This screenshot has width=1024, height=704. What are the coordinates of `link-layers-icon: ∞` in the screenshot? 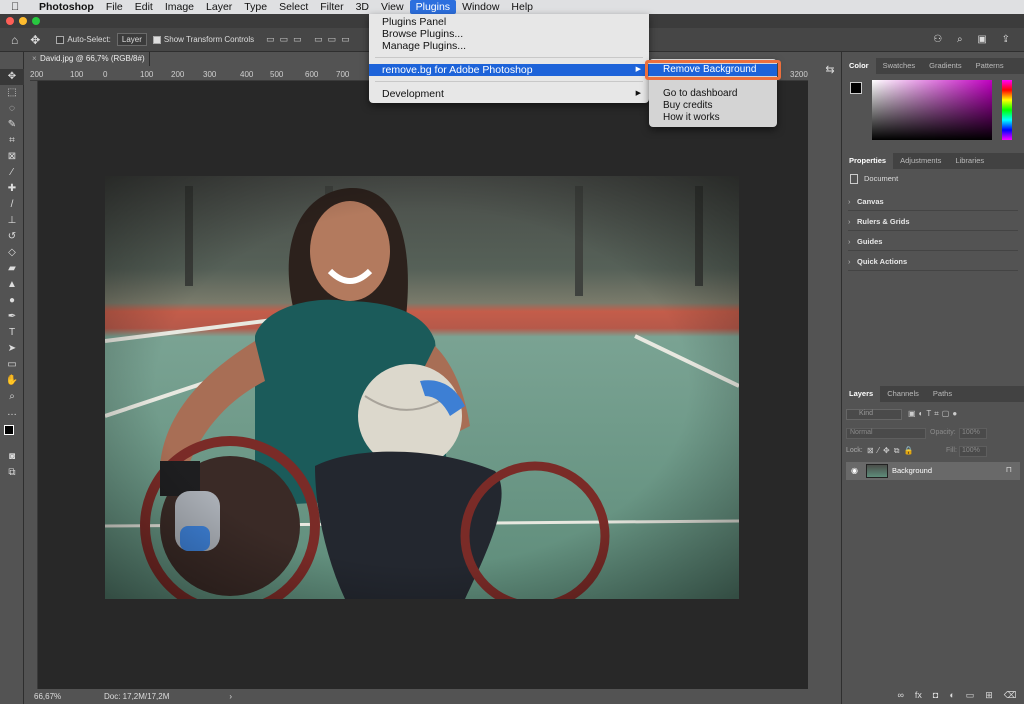 It's located at (900, 695).